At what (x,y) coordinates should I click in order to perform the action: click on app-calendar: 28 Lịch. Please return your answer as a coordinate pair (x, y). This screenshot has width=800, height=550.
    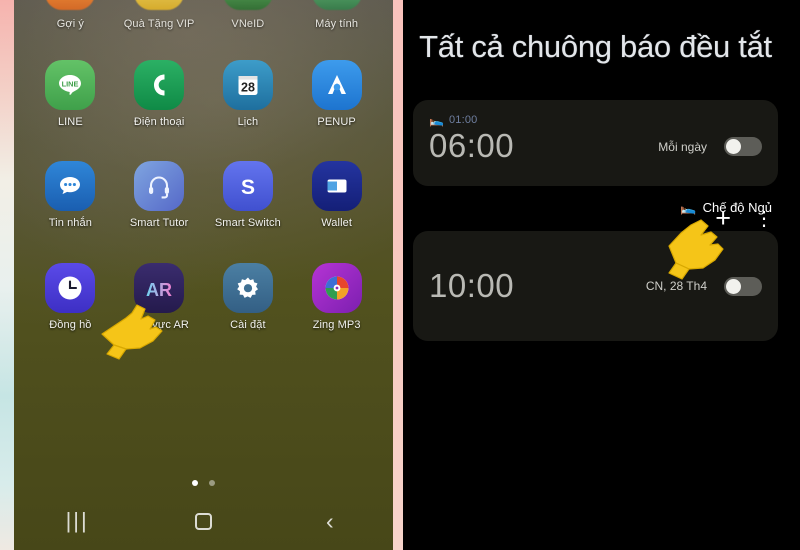
    Looking at the image, I should click on (248, 94).